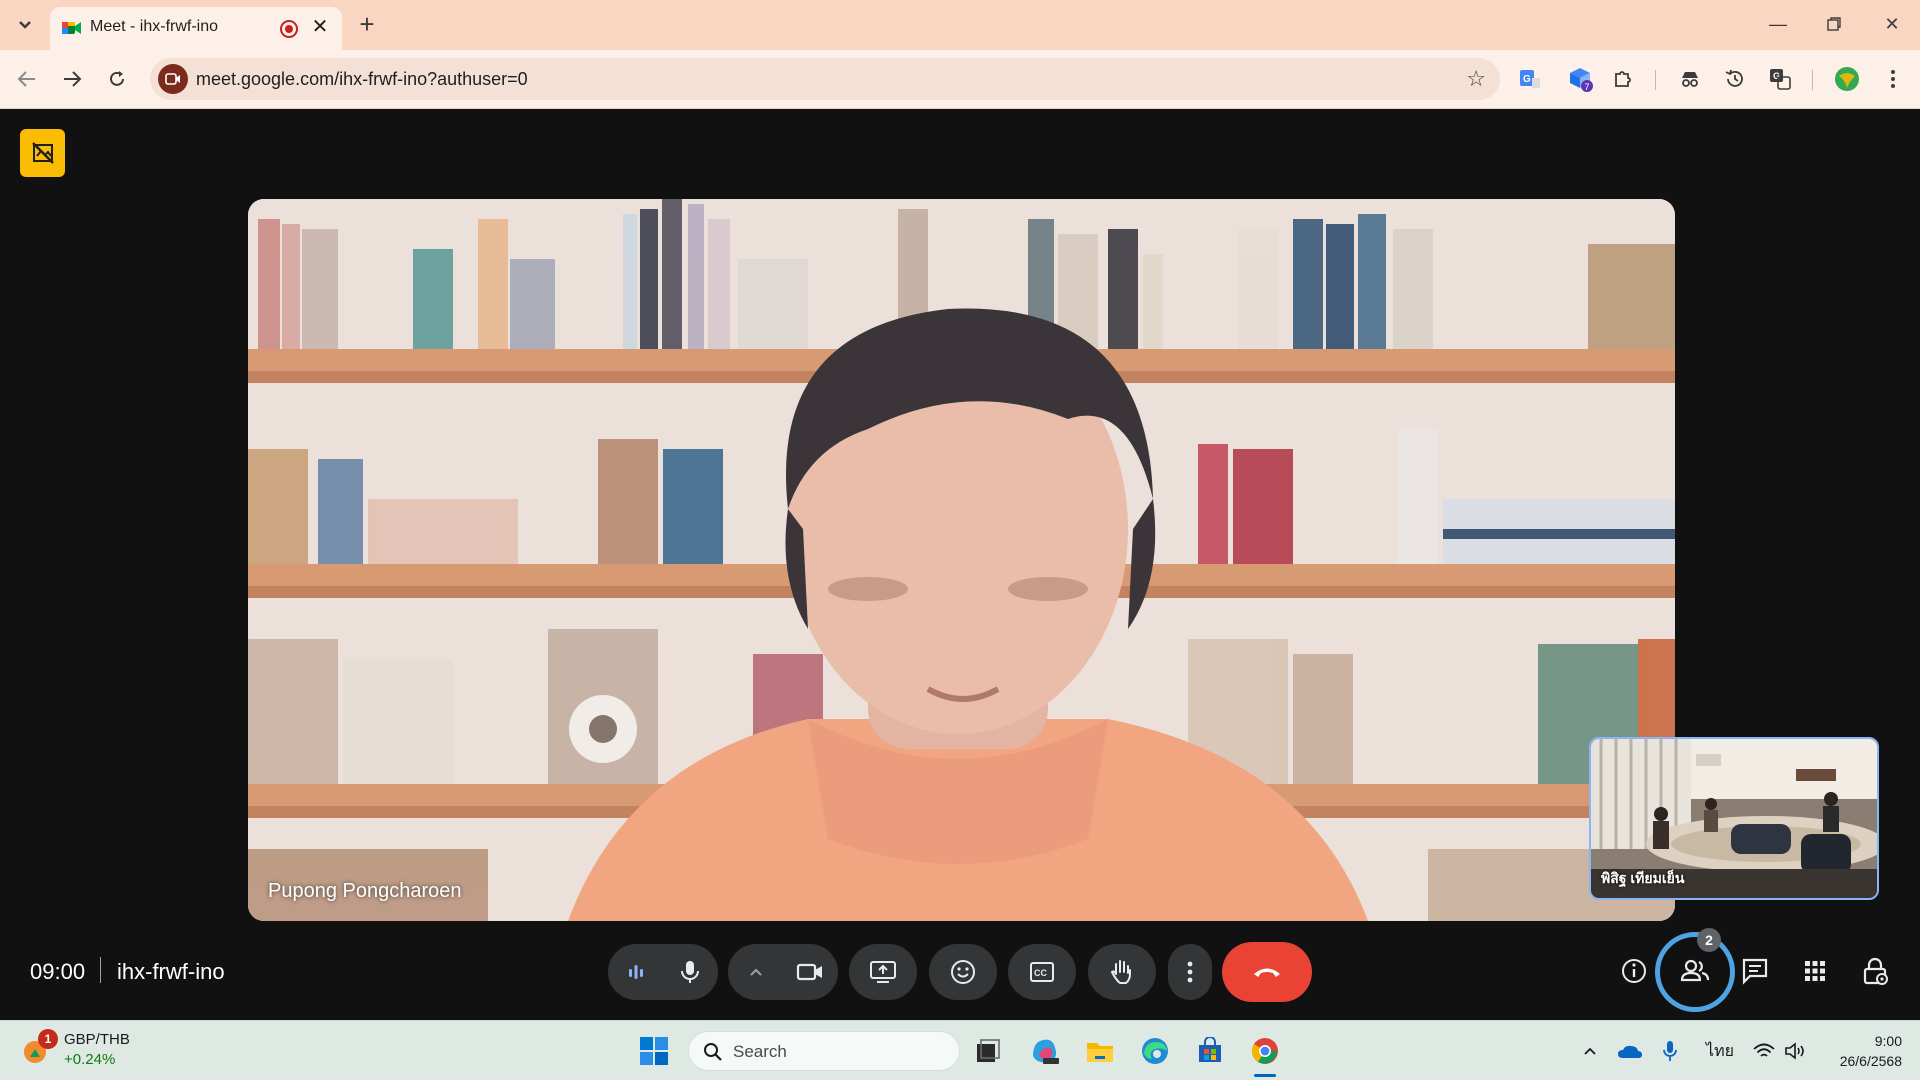 The height and width of the screenshot is (1080, 1920). I want to click on camera-button, so click(810, 972).